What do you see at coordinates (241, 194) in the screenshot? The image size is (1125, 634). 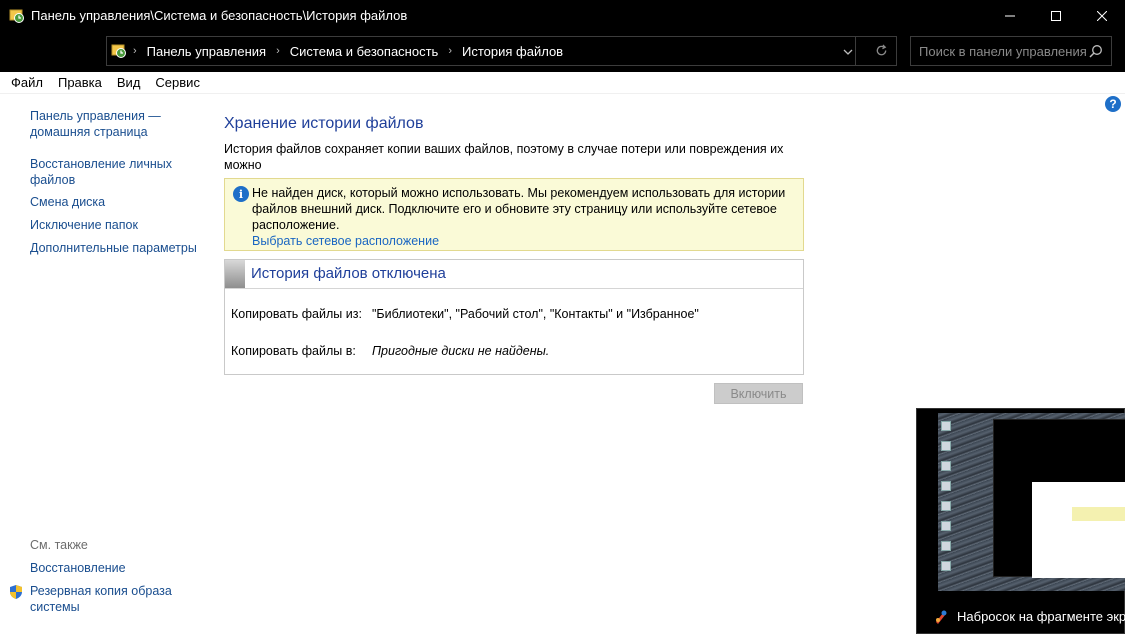 I see `info-icon: i` at bounding box center [241, 194].